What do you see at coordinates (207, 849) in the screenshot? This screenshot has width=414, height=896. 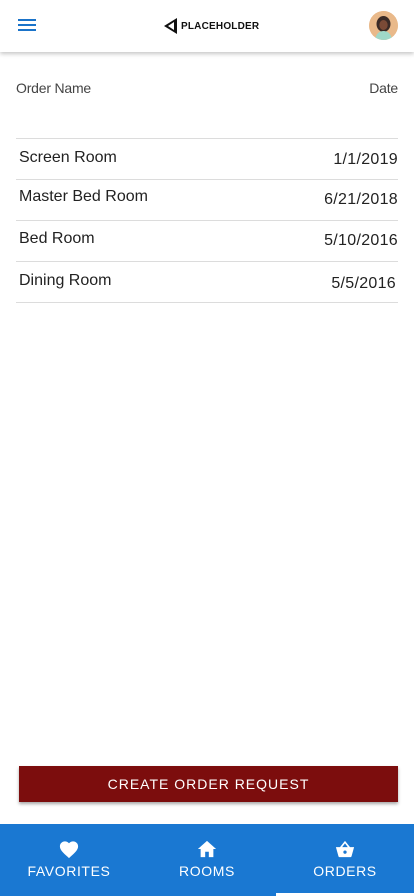 I see `home-icon` at bounding box center [207, 849].